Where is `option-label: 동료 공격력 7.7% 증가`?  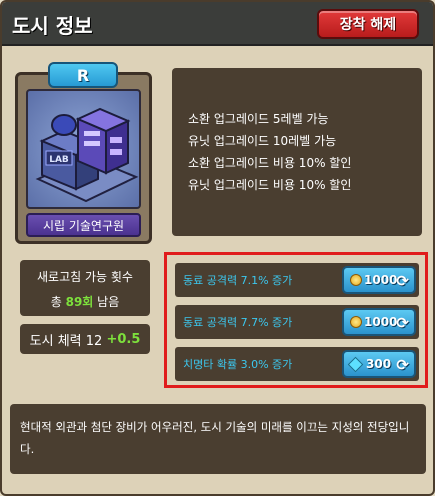 option-label: 동료 공격력 7.7% 증가 is located at coordinates (238, 322).